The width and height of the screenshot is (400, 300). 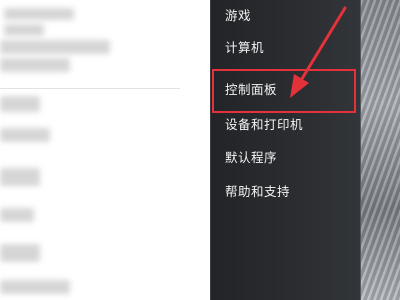 I want to click on menu-item-default-programs: 默认程序, so click(x=251, y=158).